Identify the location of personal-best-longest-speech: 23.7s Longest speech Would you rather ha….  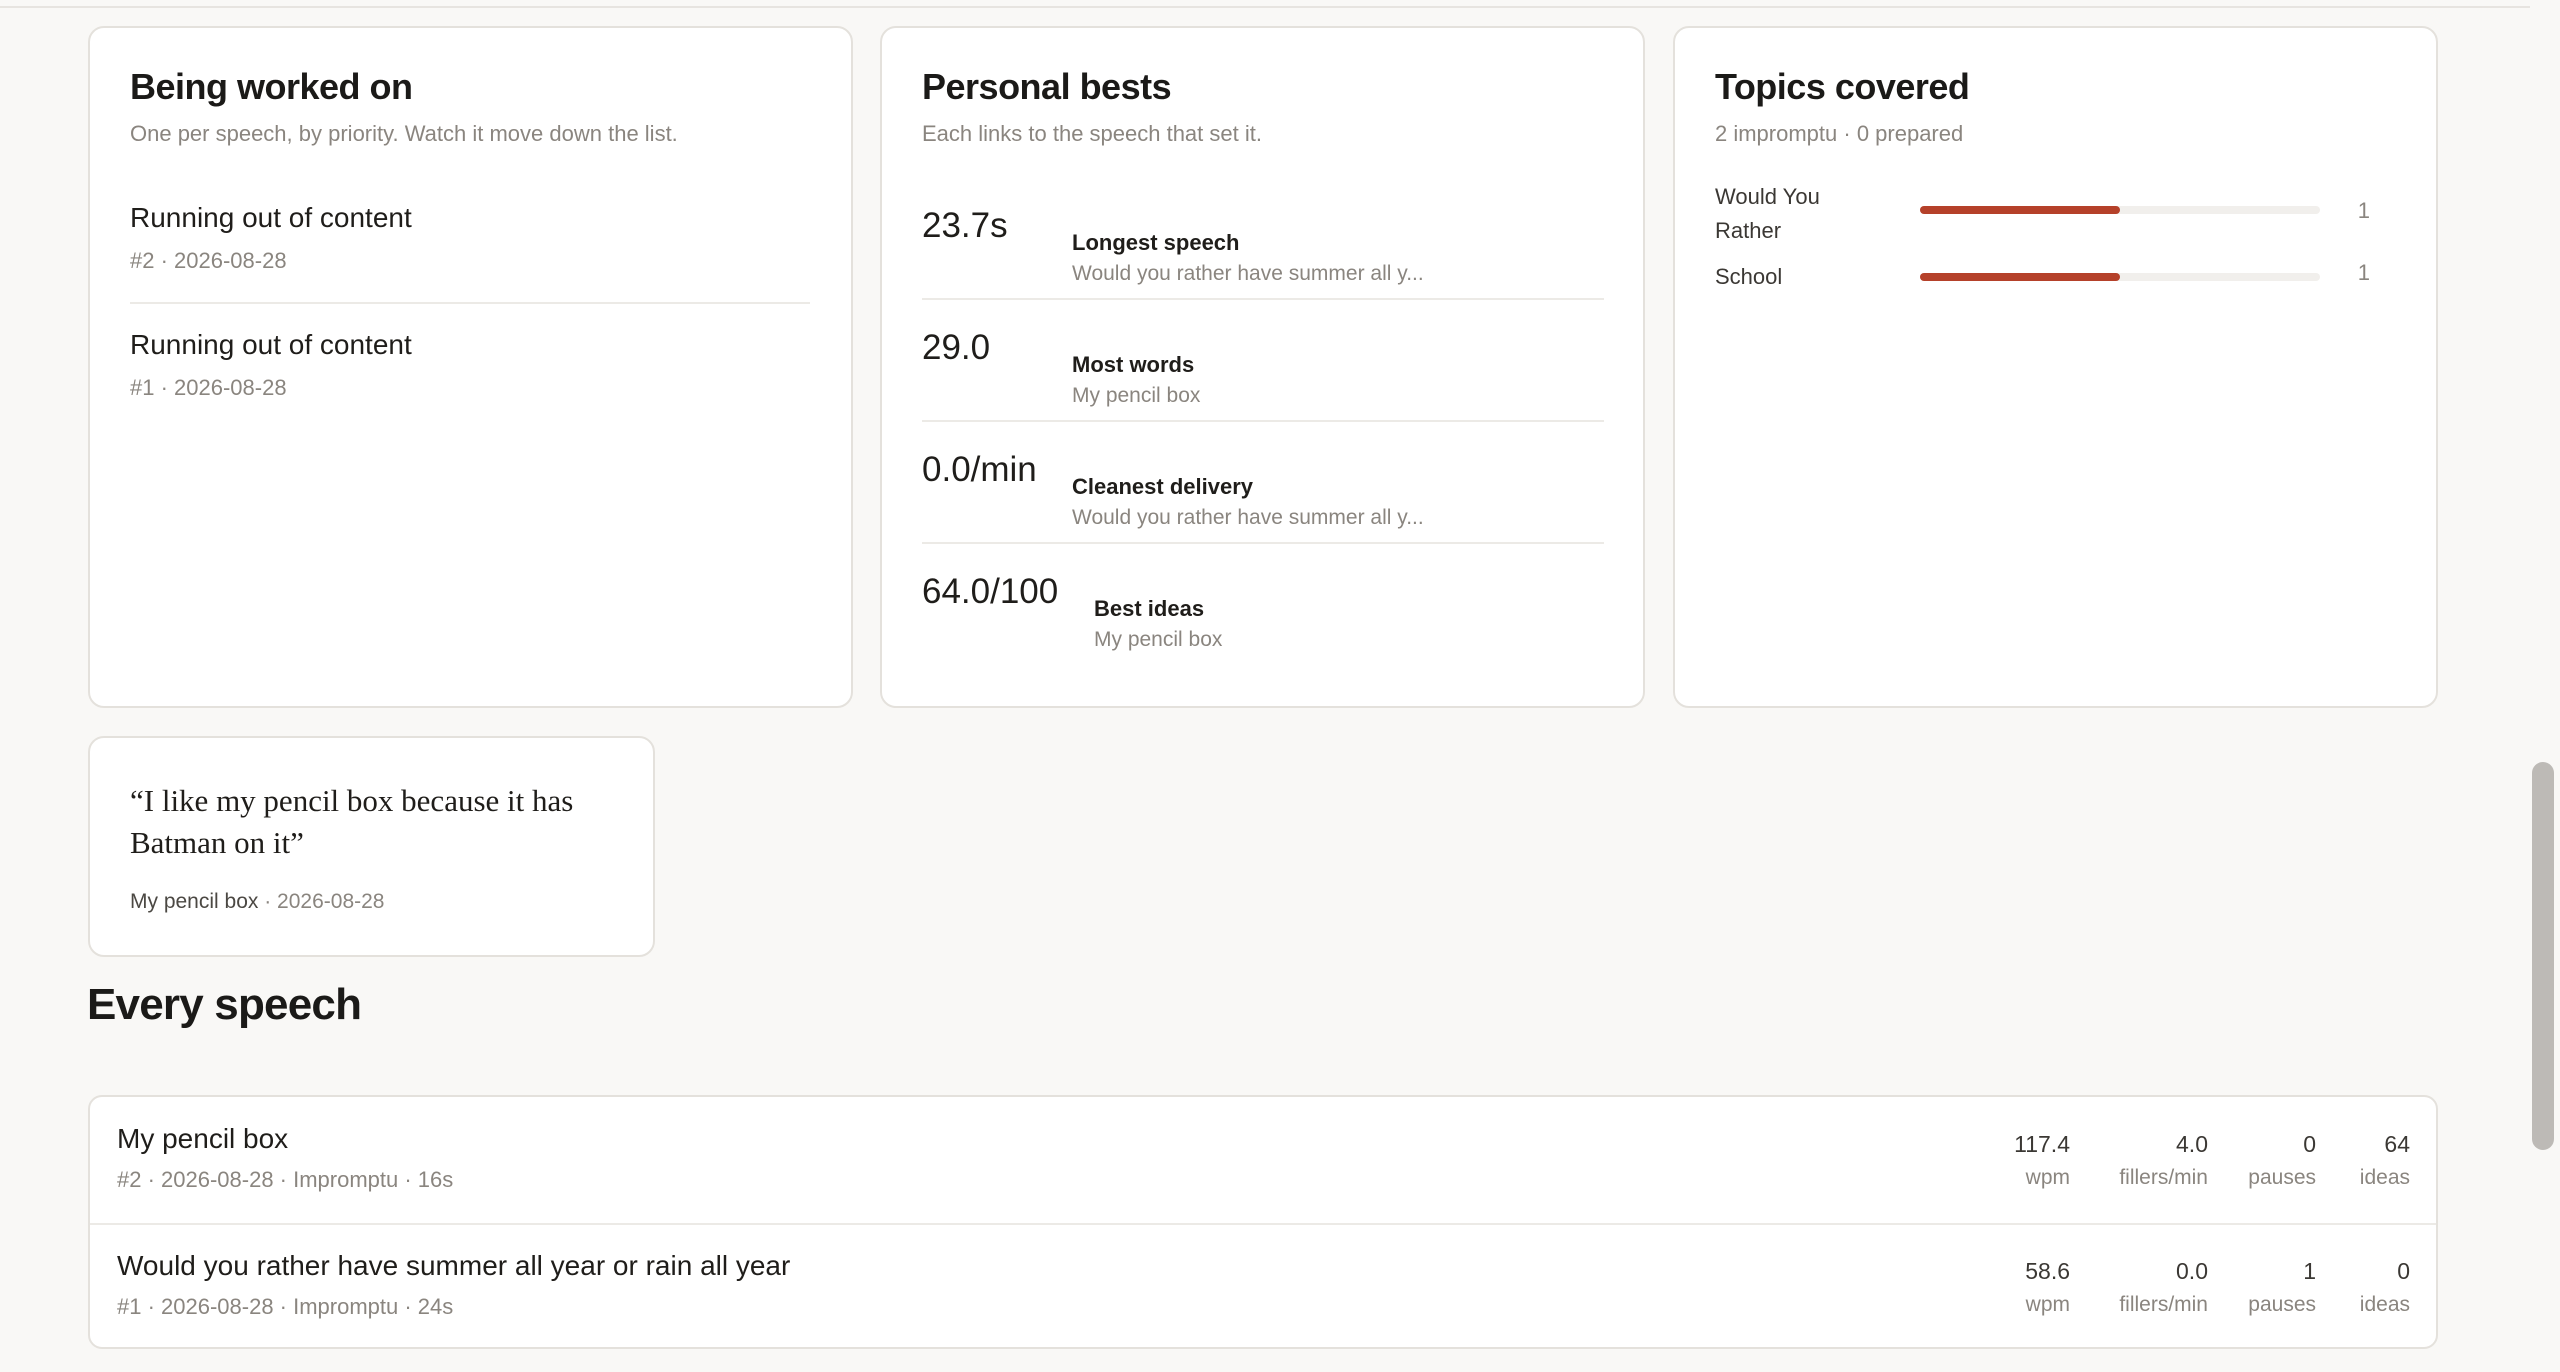
(1263, 256).